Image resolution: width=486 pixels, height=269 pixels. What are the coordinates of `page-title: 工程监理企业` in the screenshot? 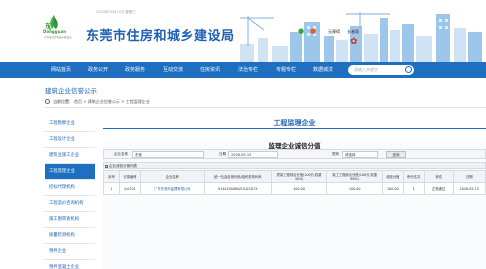 It's located at (294, 123).